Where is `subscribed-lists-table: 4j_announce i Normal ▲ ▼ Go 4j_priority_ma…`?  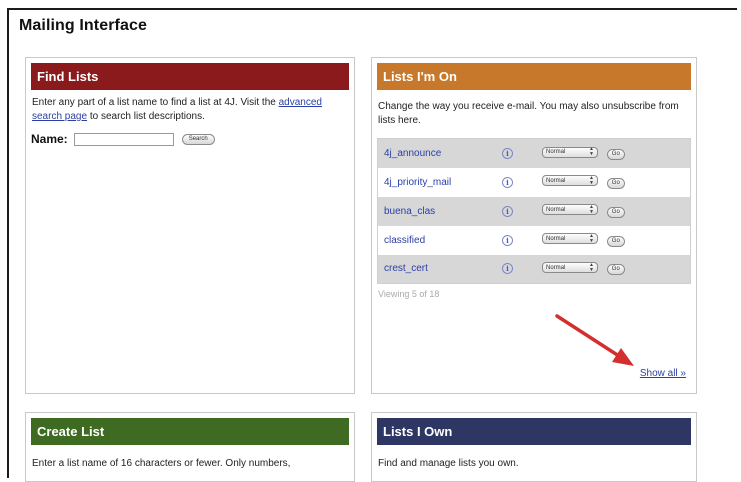
subscribed-lists-table: 4j_announce i Normal ▲ ▼ Go 4j_priority_ma… is located at coordinates (534, 211).